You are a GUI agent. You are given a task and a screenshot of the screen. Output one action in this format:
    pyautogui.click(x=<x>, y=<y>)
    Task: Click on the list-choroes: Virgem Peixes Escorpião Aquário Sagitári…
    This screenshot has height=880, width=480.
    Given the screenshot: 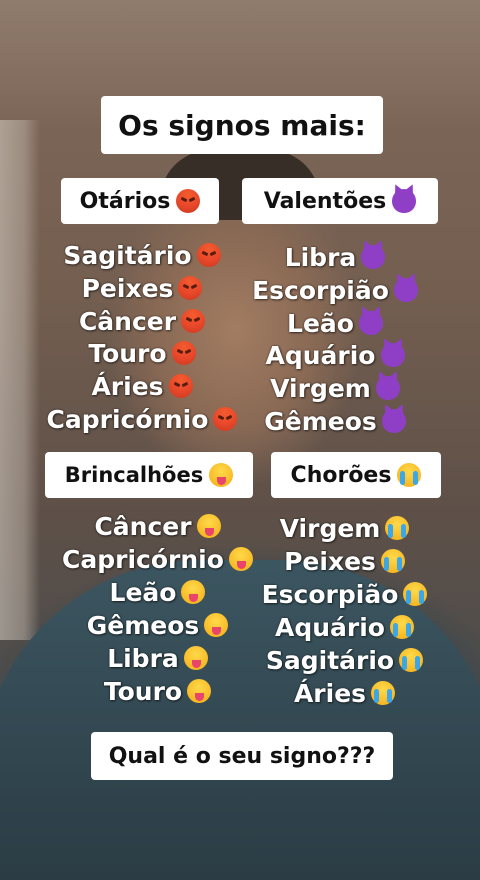 What is the action you would take?
    pyautogui.click(x=344, y=611)
    